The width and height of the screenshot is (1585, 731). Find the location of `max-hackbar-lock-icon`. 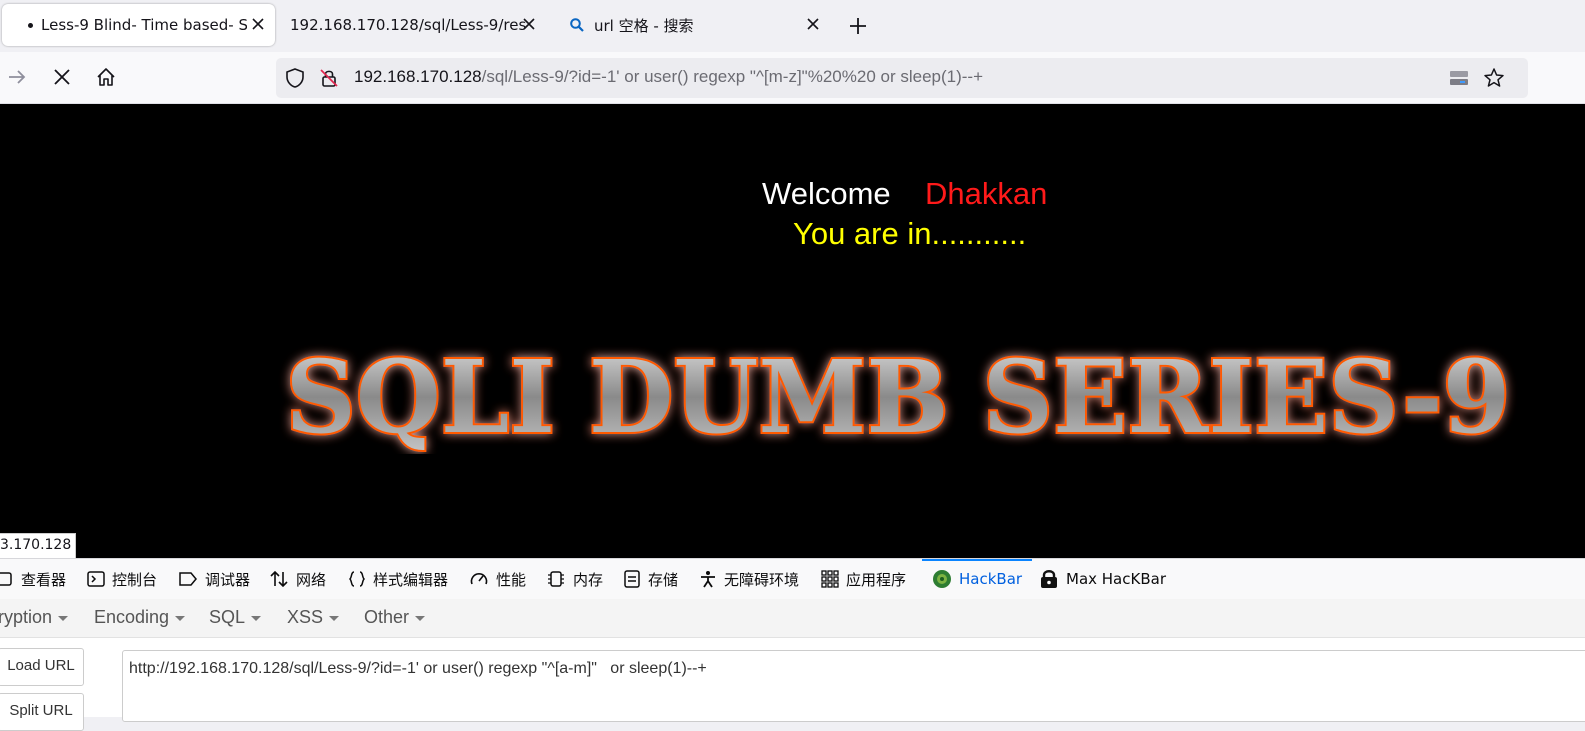

max-hackbar-lock-icon is located at coordinates (1049, 579).